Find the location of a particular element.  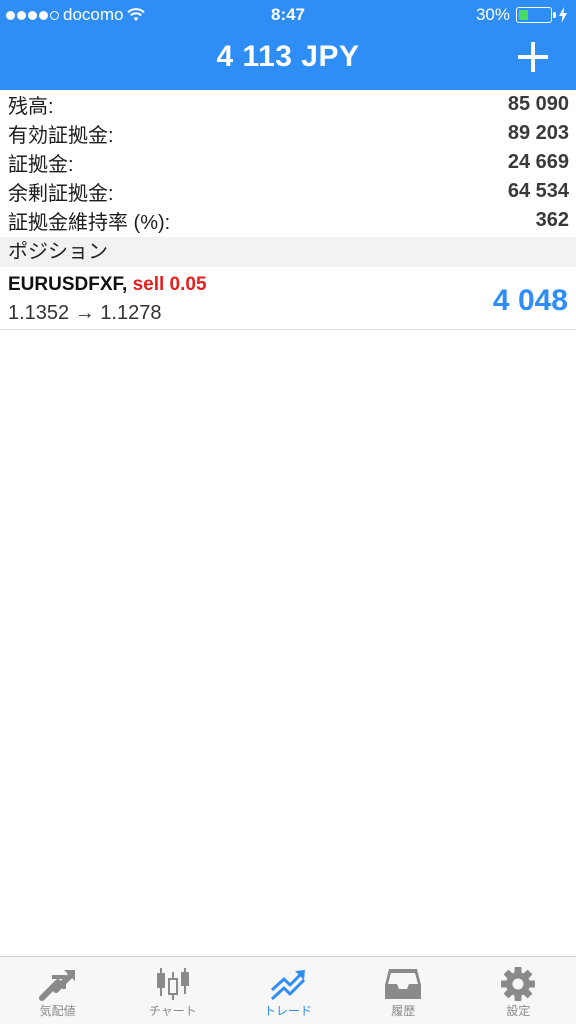

battery-icon is located at coordinates (536, 15).